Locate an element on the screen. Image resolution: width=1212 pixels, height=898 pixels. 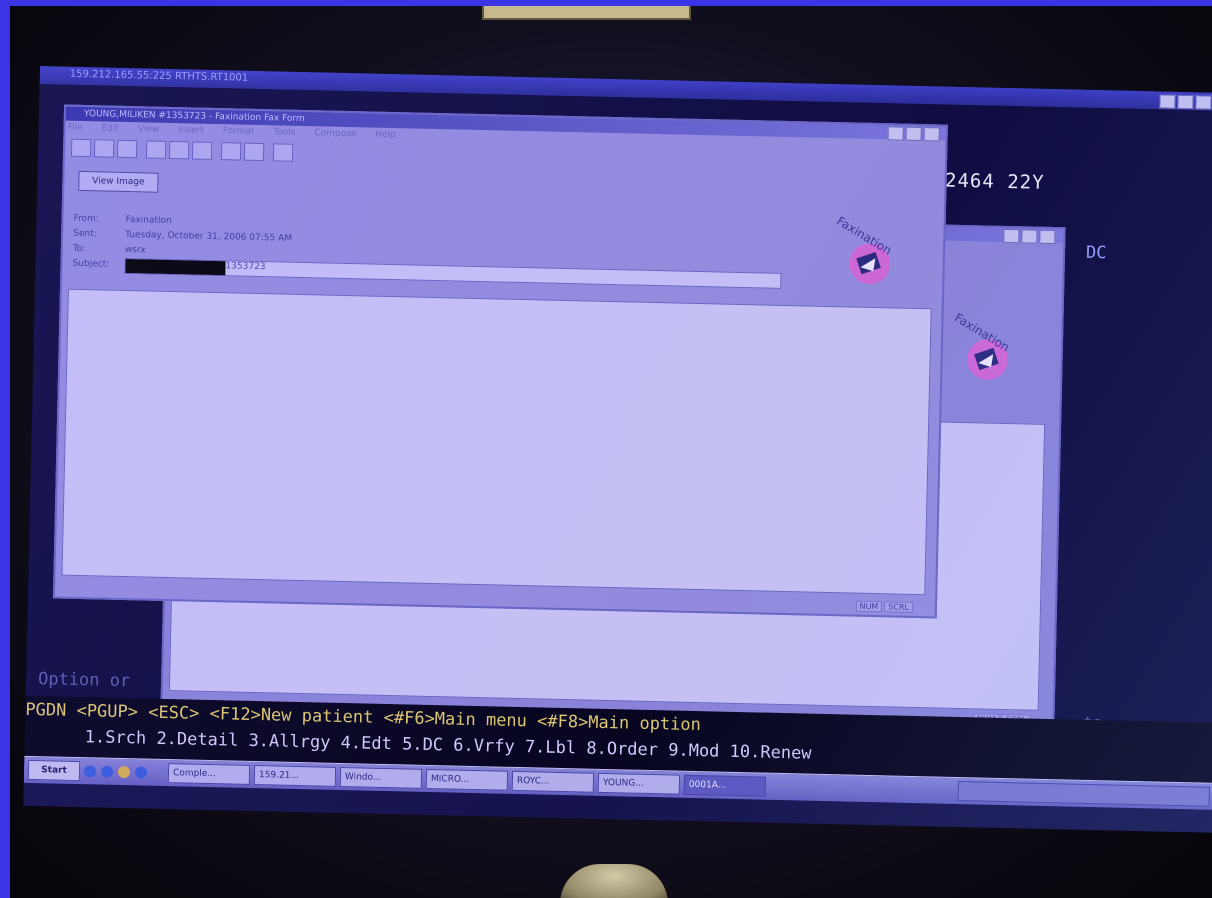
option-renew: 10.Renew is located at coordinates (770, 753).